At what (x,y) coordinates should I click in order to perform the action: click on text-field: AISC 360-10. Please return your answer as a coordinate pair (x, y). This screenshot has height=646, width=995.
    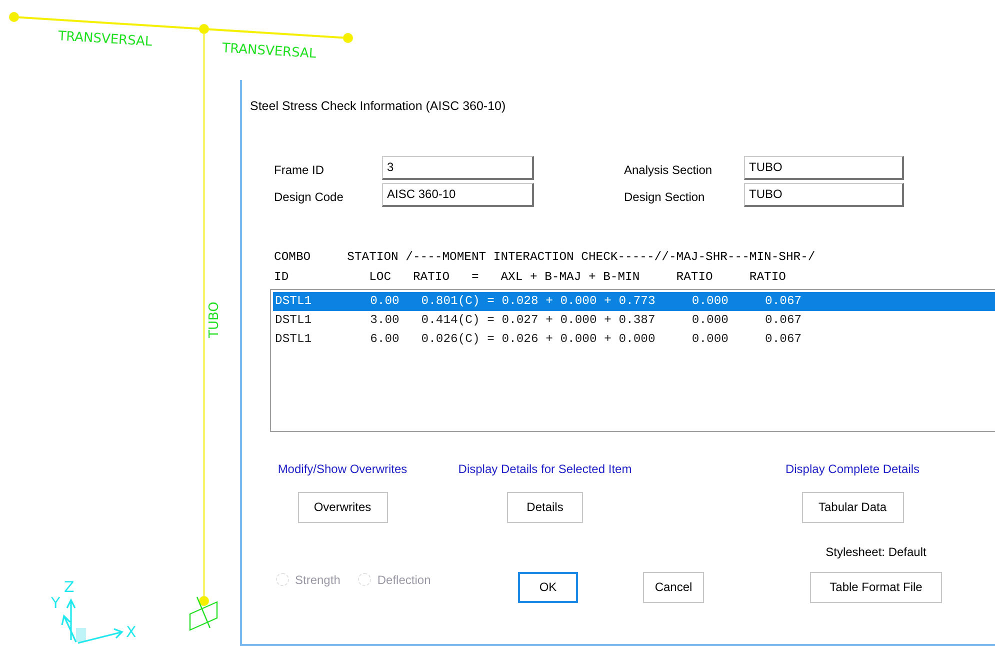
    Looking at the image, I should click on (458, 194).